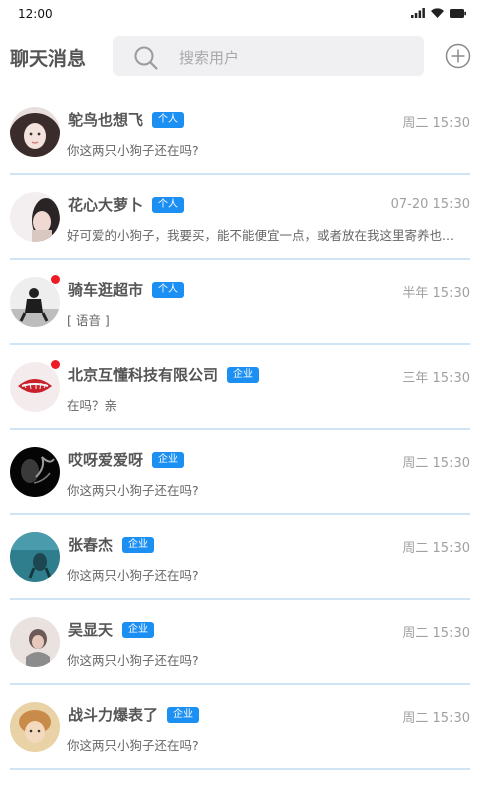 This screenshot has height=800, width=480. I want to click on search-icon, so click(146, 58).